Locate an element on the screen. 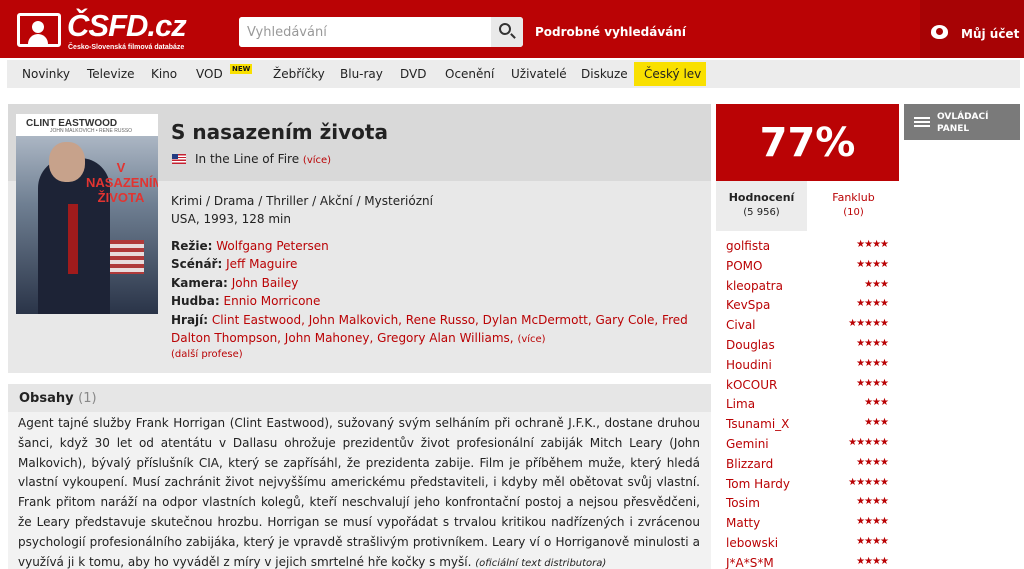 The width and height of the screenshot is (1024, 569). rating-user-link: Blizzard is located at coordinates (749, 464).